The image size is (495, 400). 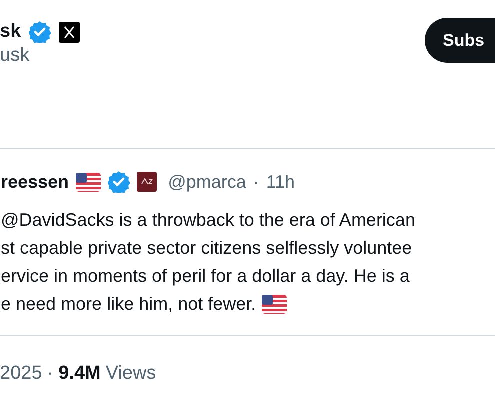 What do you see at coordinates (281, 182) in the screenshot?
I see `post-time: 11h` at bounding box center [281, 182].